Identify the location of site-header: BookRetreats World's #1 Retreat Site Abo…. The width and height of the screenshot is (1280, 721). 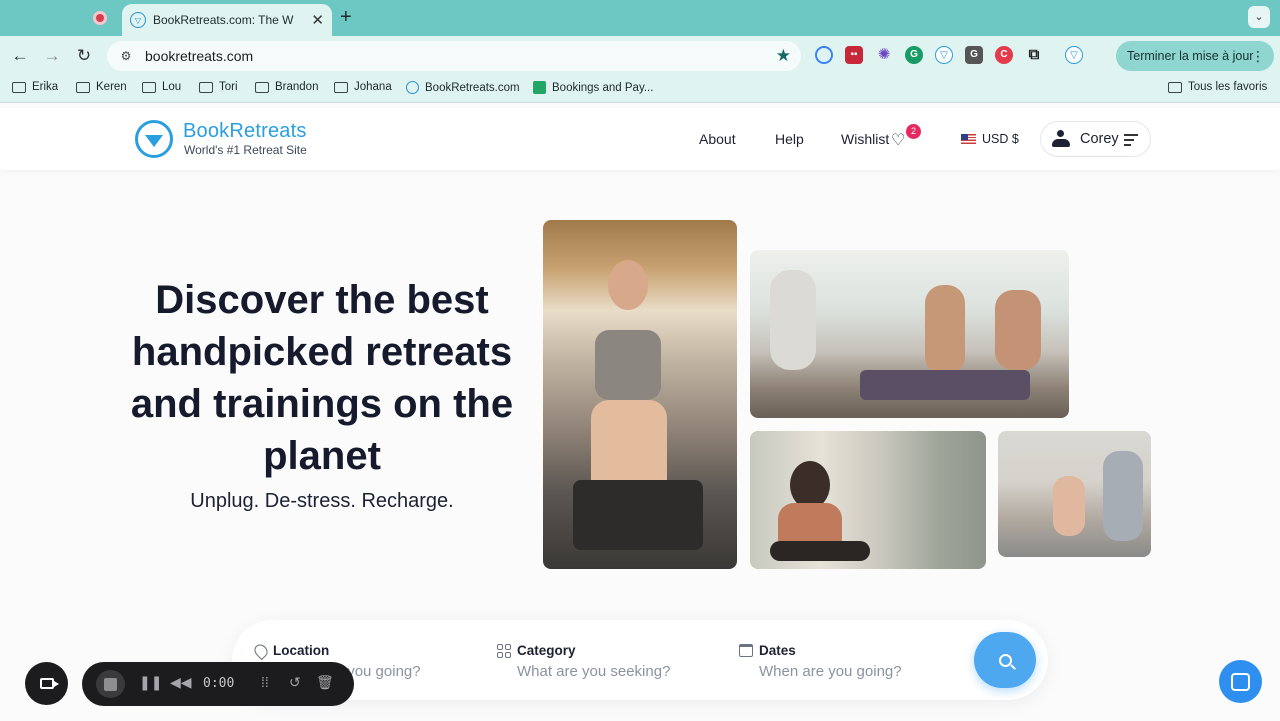
(640, 139).